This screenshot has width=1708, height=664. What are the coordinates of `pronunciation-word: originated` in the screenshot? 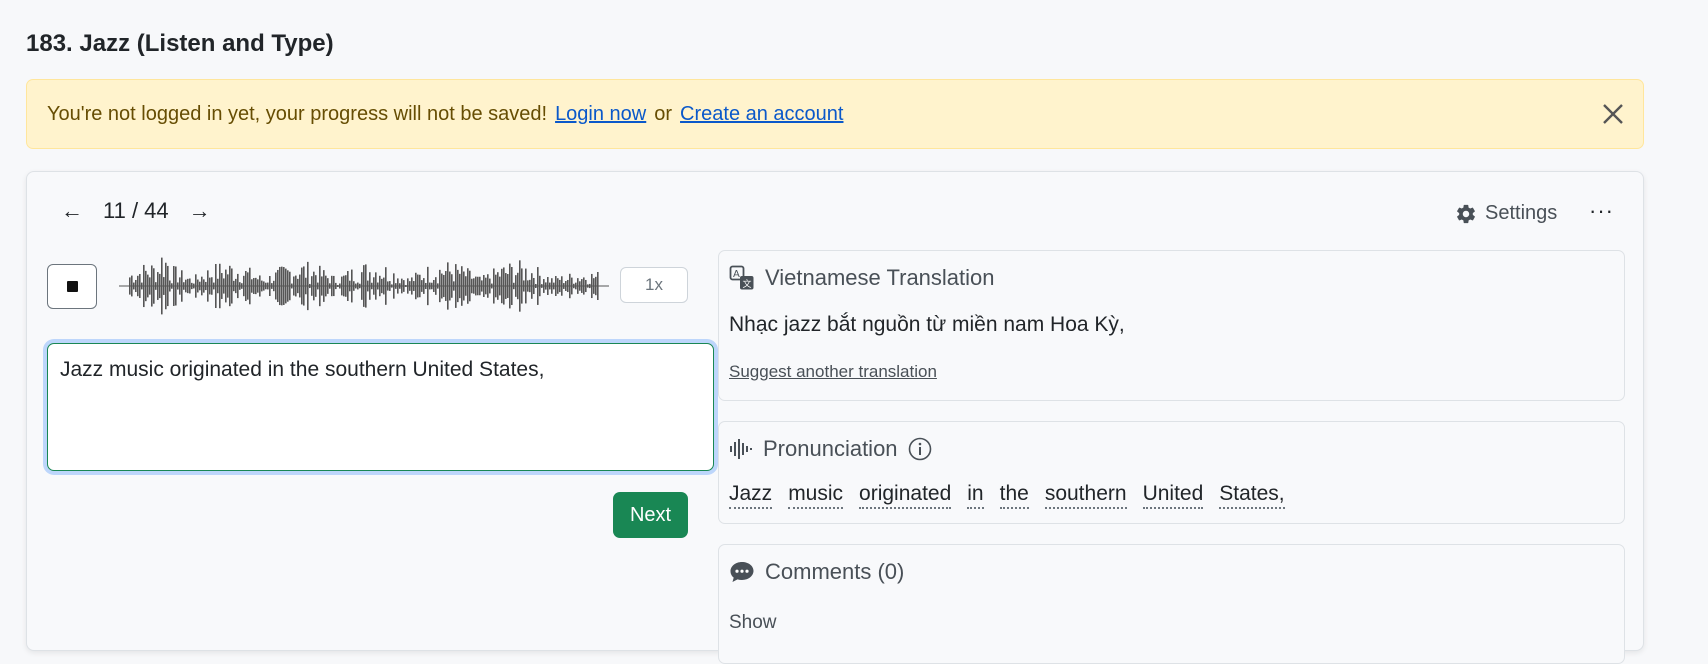 It's located at (905, 495).